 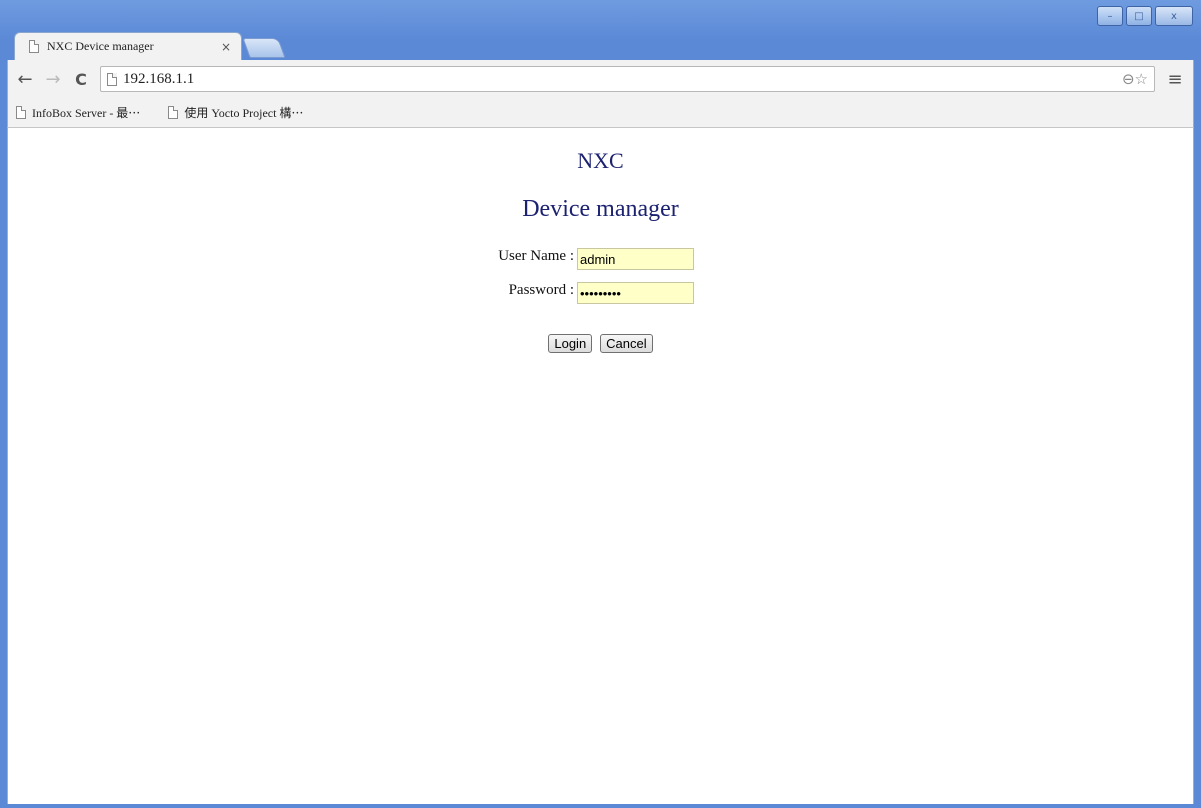 I want to click on window-controls: – □ x, so click(x=1145, y=16).